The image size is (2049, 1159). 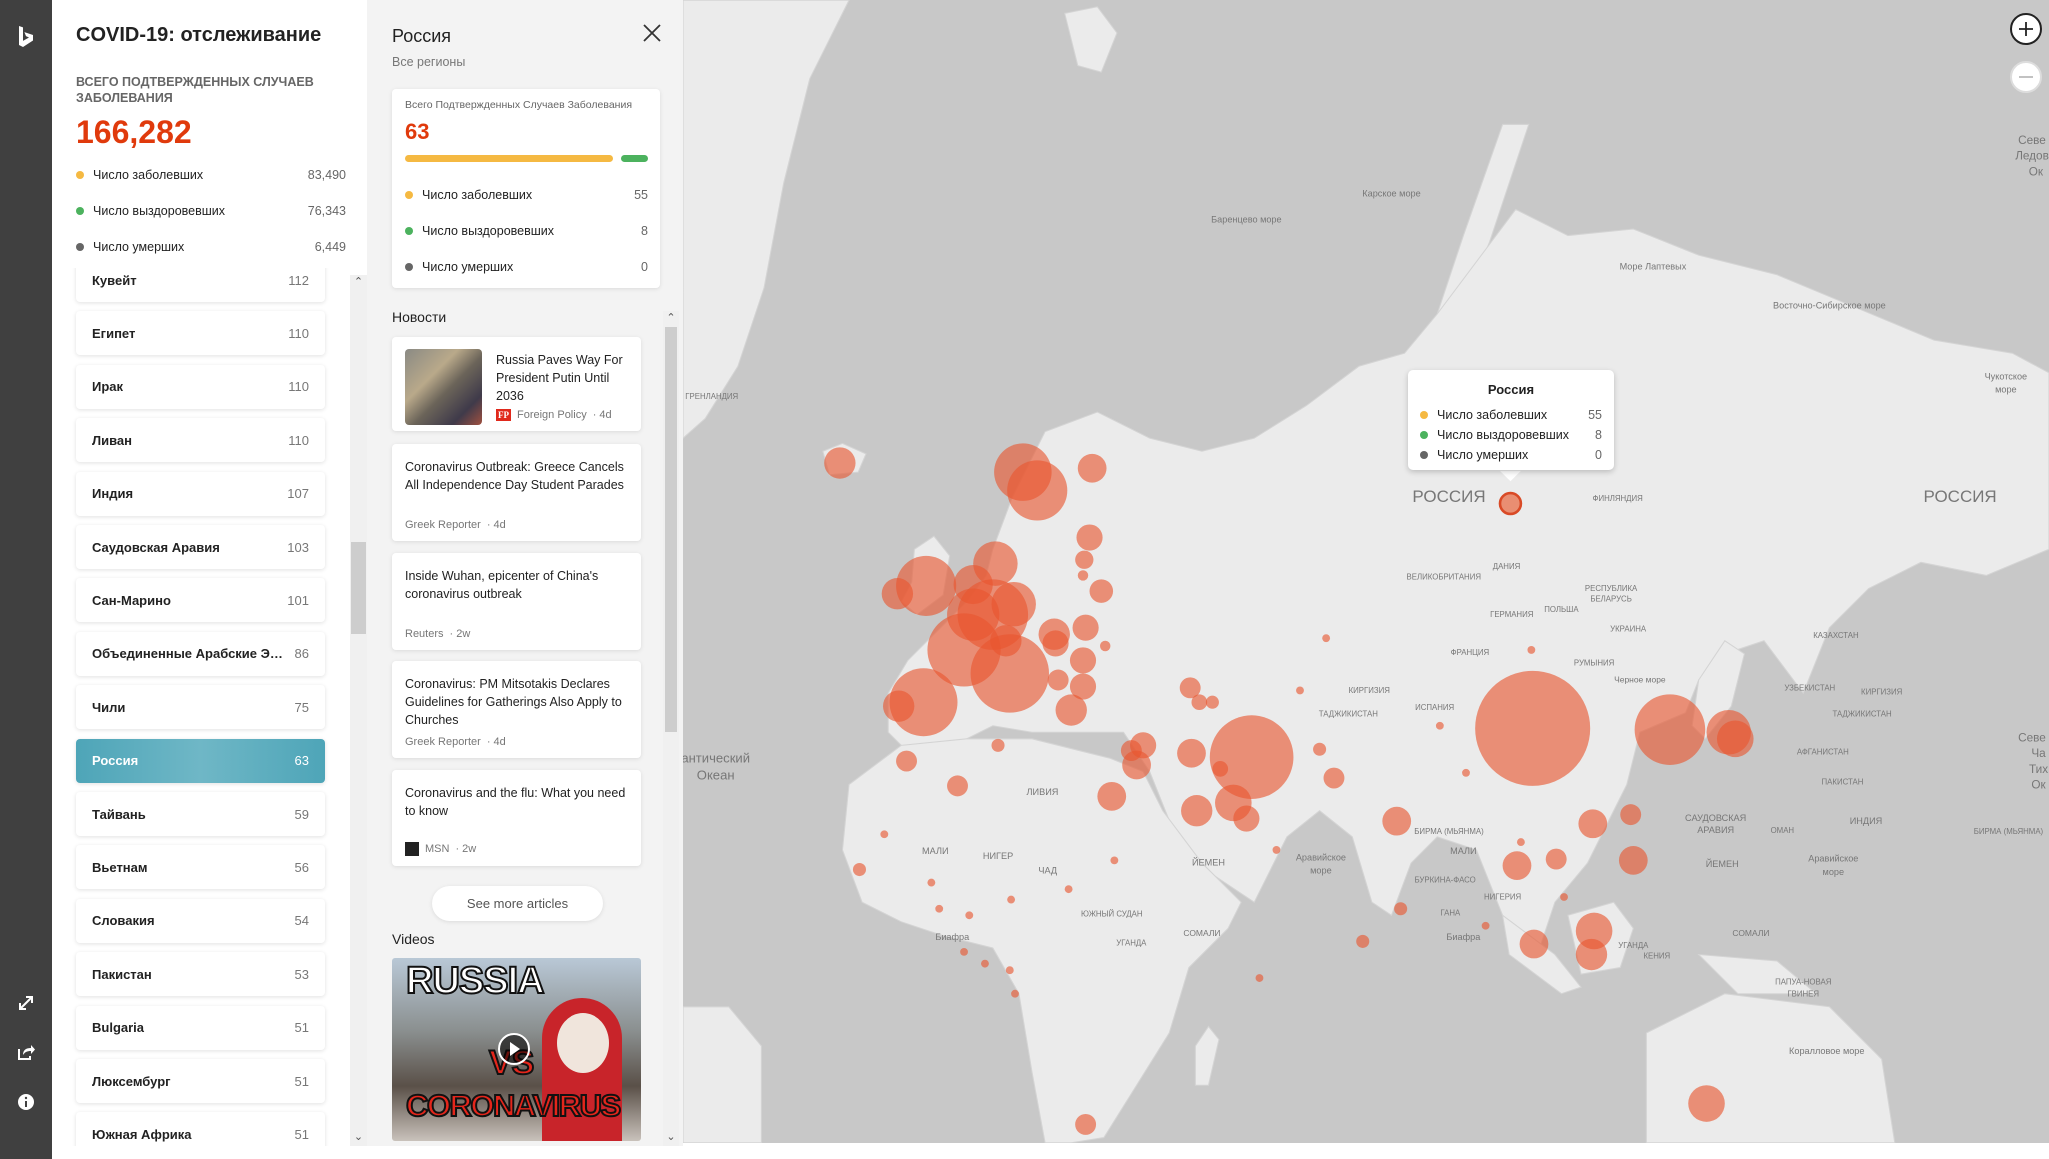 I want to click on country-list-item: Объединенные Арабские Эмираты 86, so click(x=200, y=653).